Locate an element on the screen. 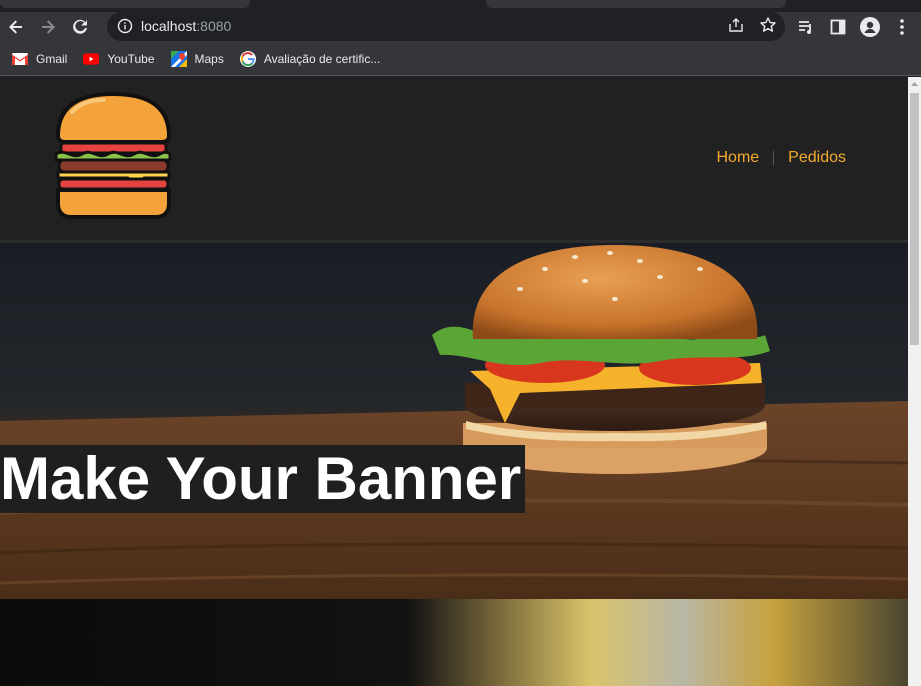  bookmark-label: YouTube is located at coordinates (131, 58).